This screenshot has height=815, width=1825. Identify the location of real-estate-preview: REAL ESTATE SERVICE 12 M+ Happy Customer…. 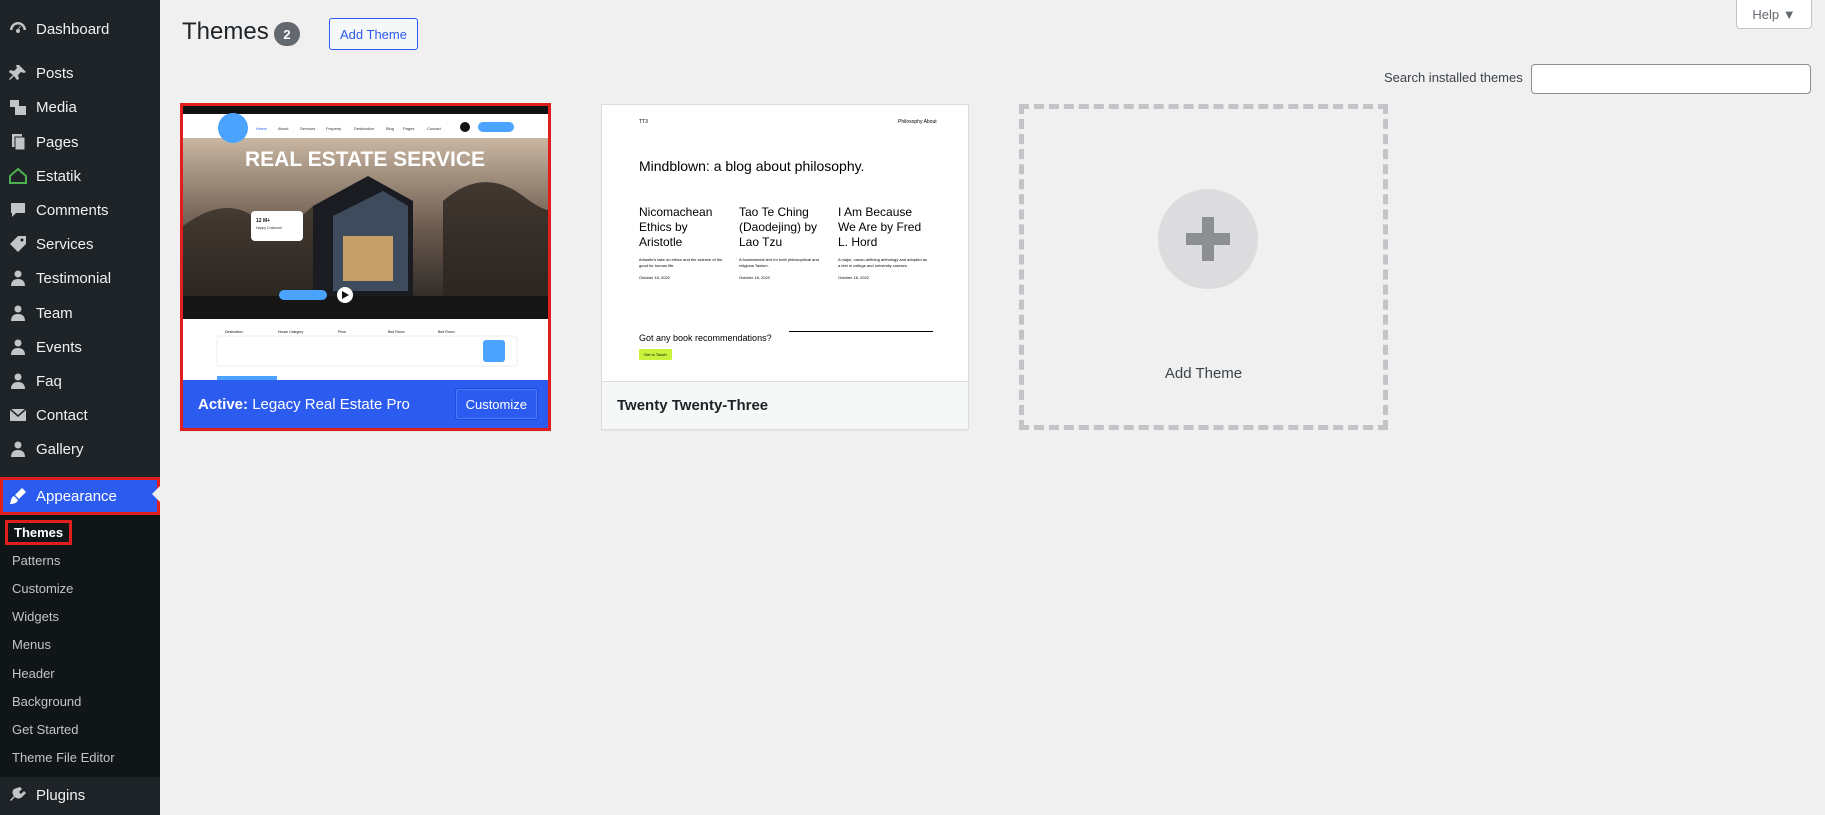
(365, 245).